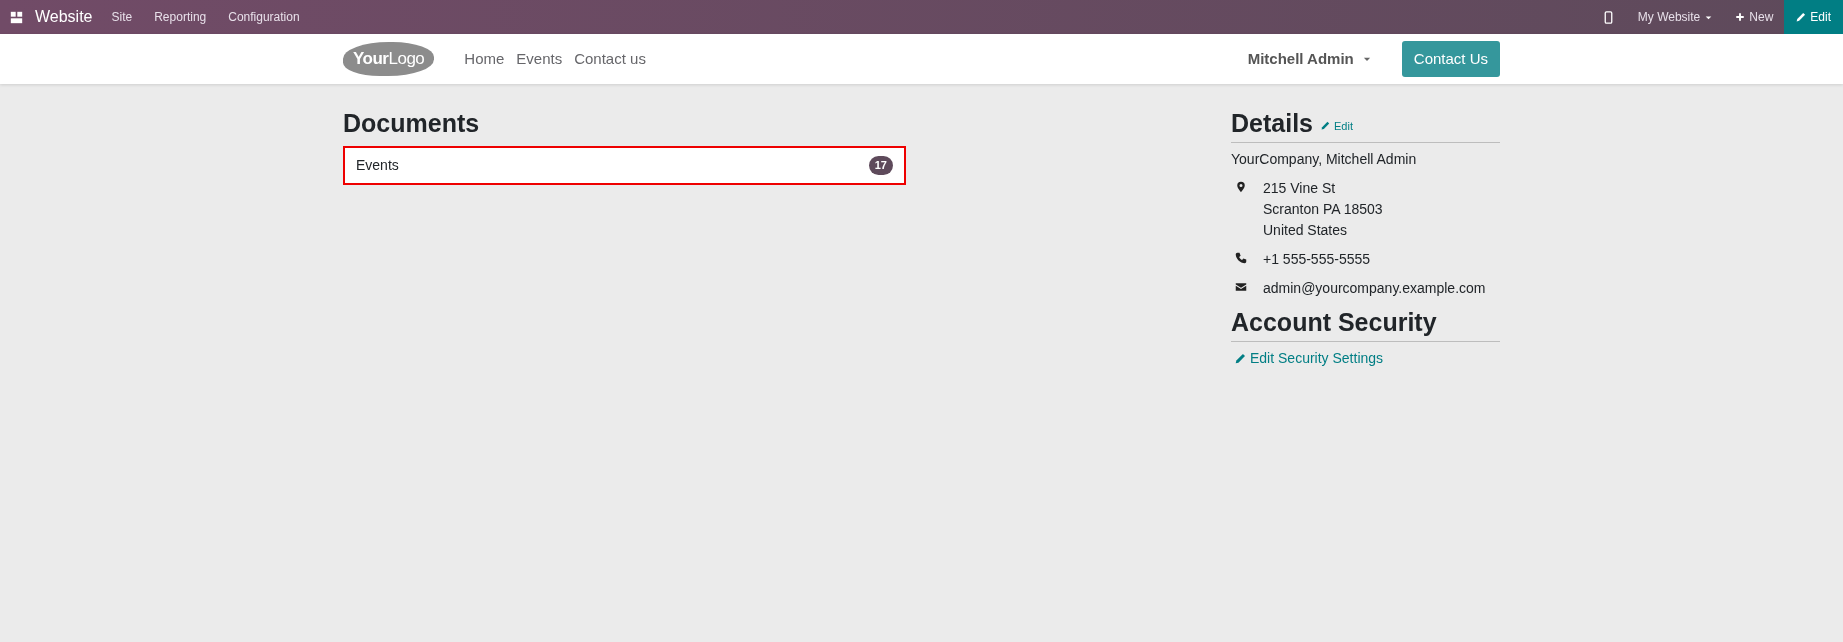 This screenshot has width=1843, height=642. I want to click on apps-icon, so click(16, 17).